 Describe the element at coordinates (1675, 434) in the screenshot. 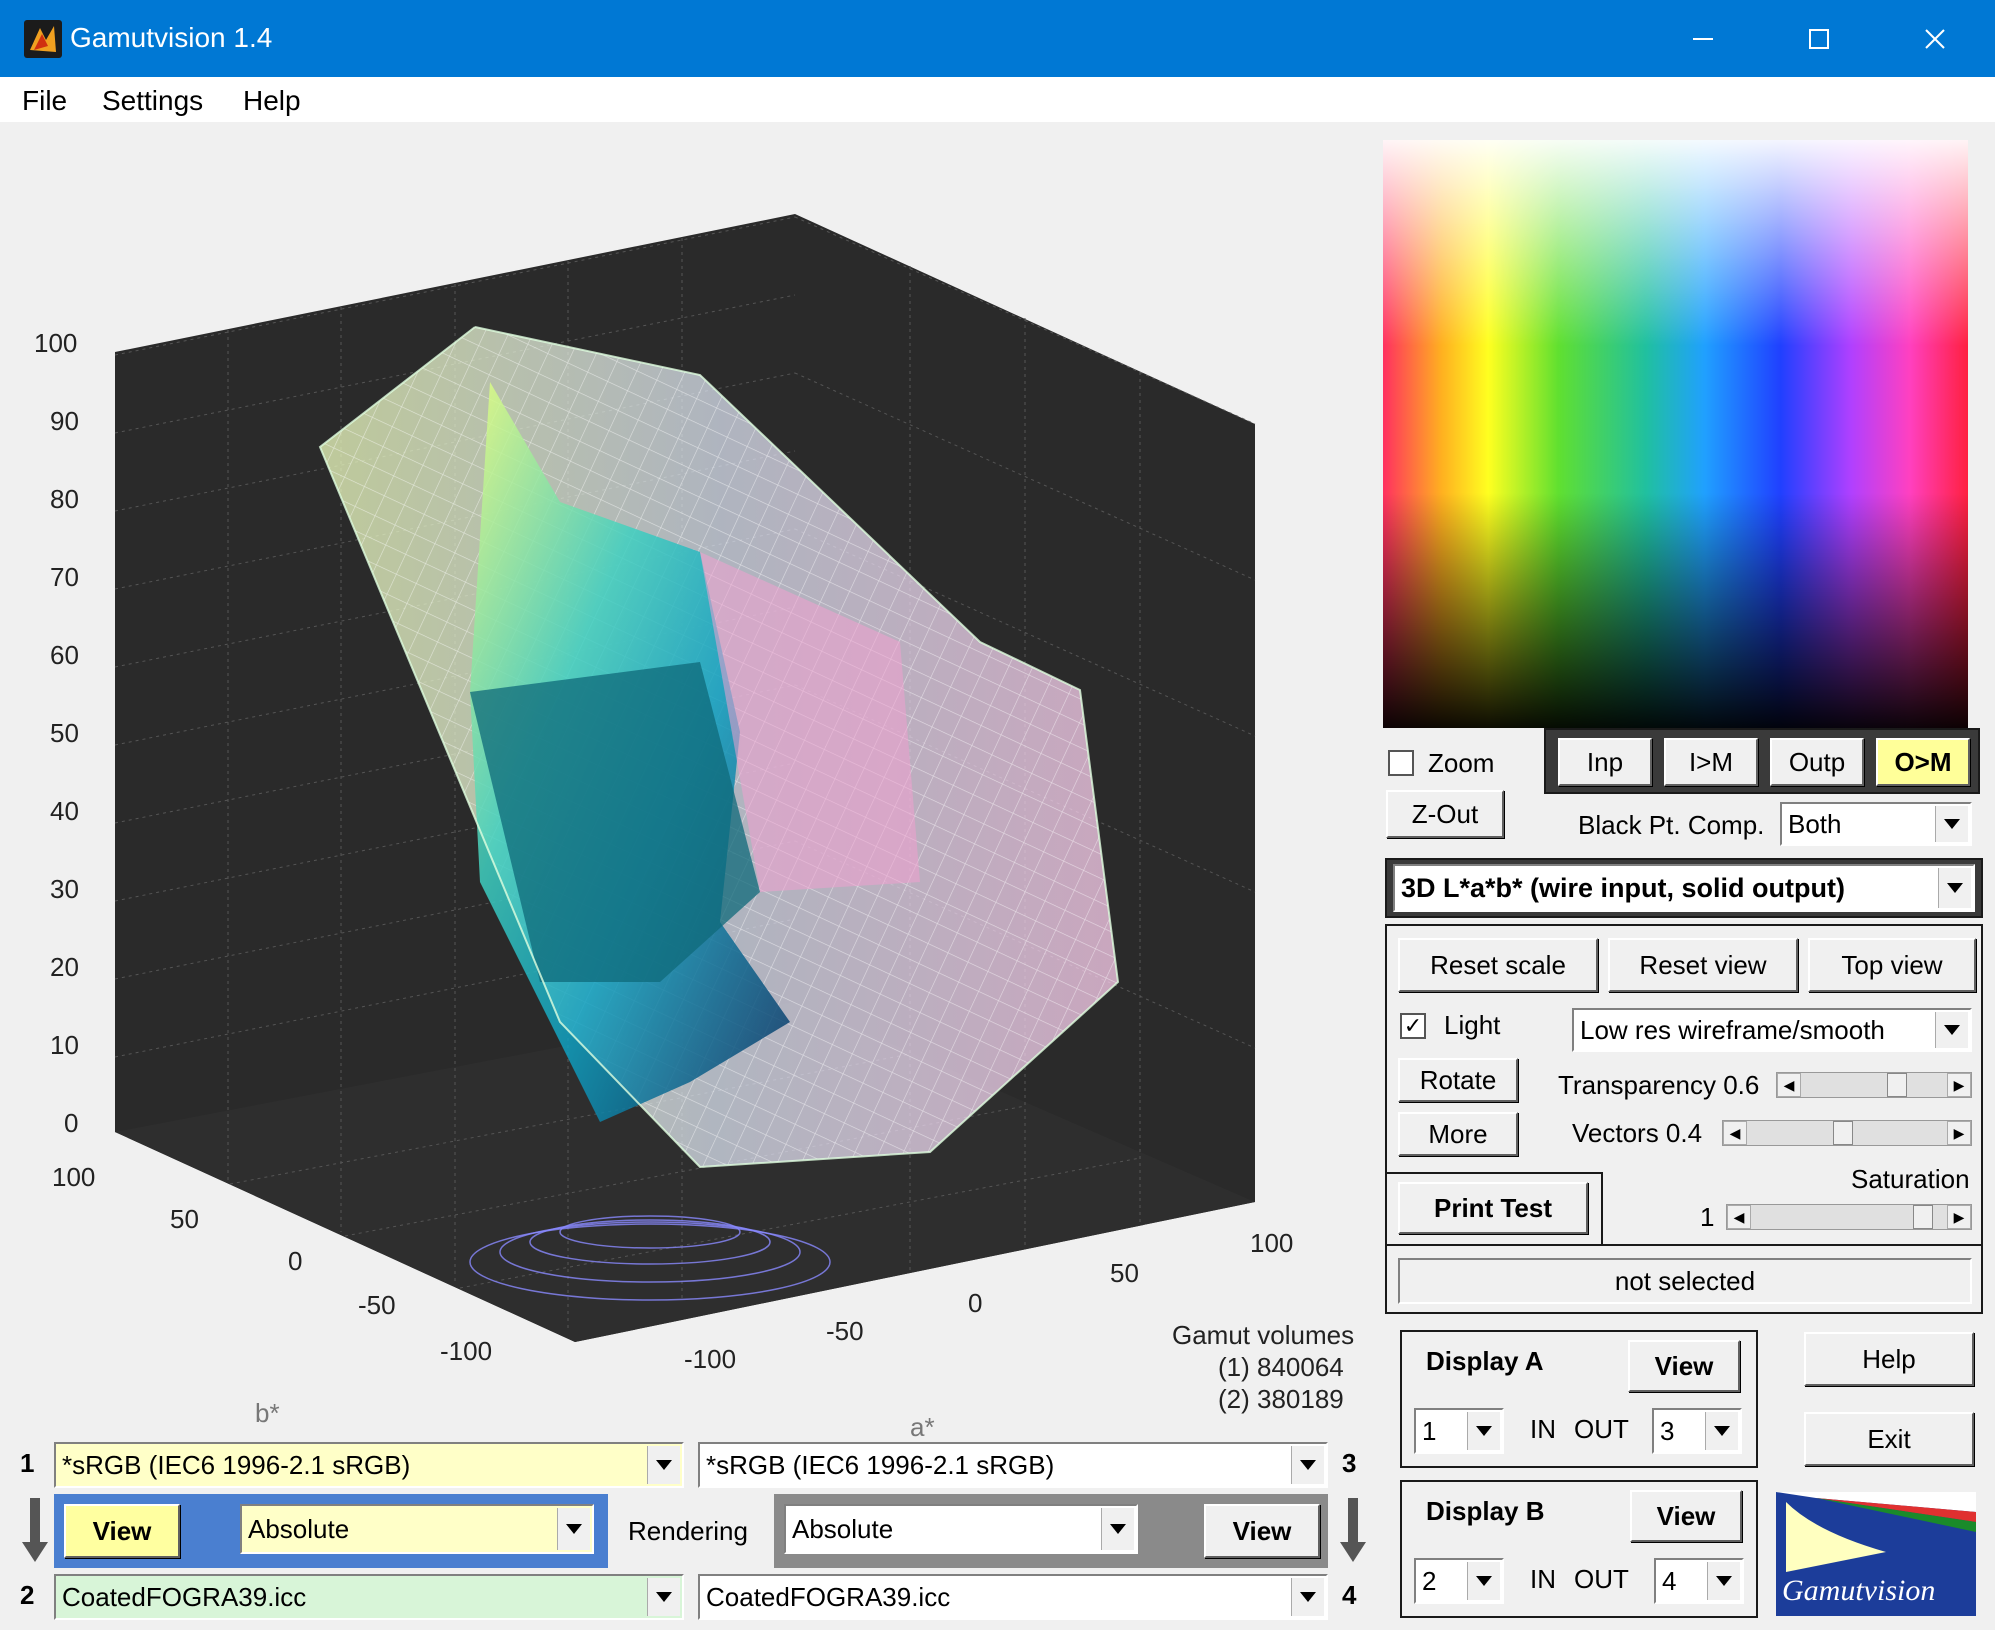

I see `color-preview-image` at that location.